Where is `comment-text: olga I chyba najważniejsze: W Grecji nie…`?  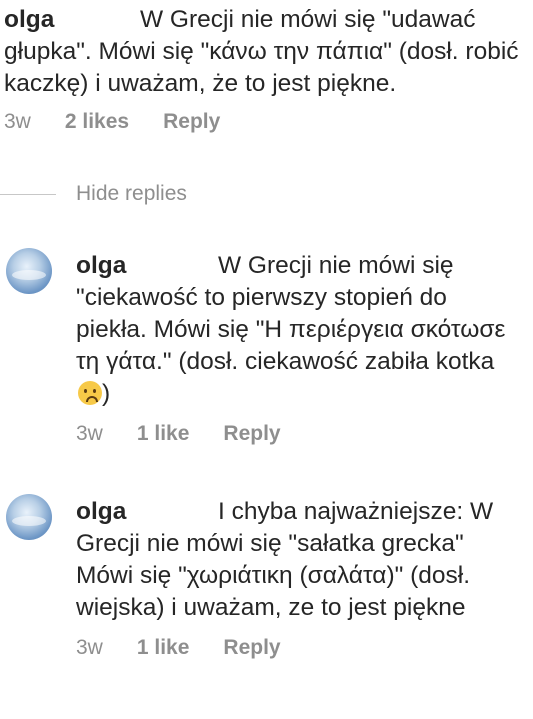
comment-text: olga I chyba najważniejsze: W Grecji nie… is located at coordinates (296, 560).